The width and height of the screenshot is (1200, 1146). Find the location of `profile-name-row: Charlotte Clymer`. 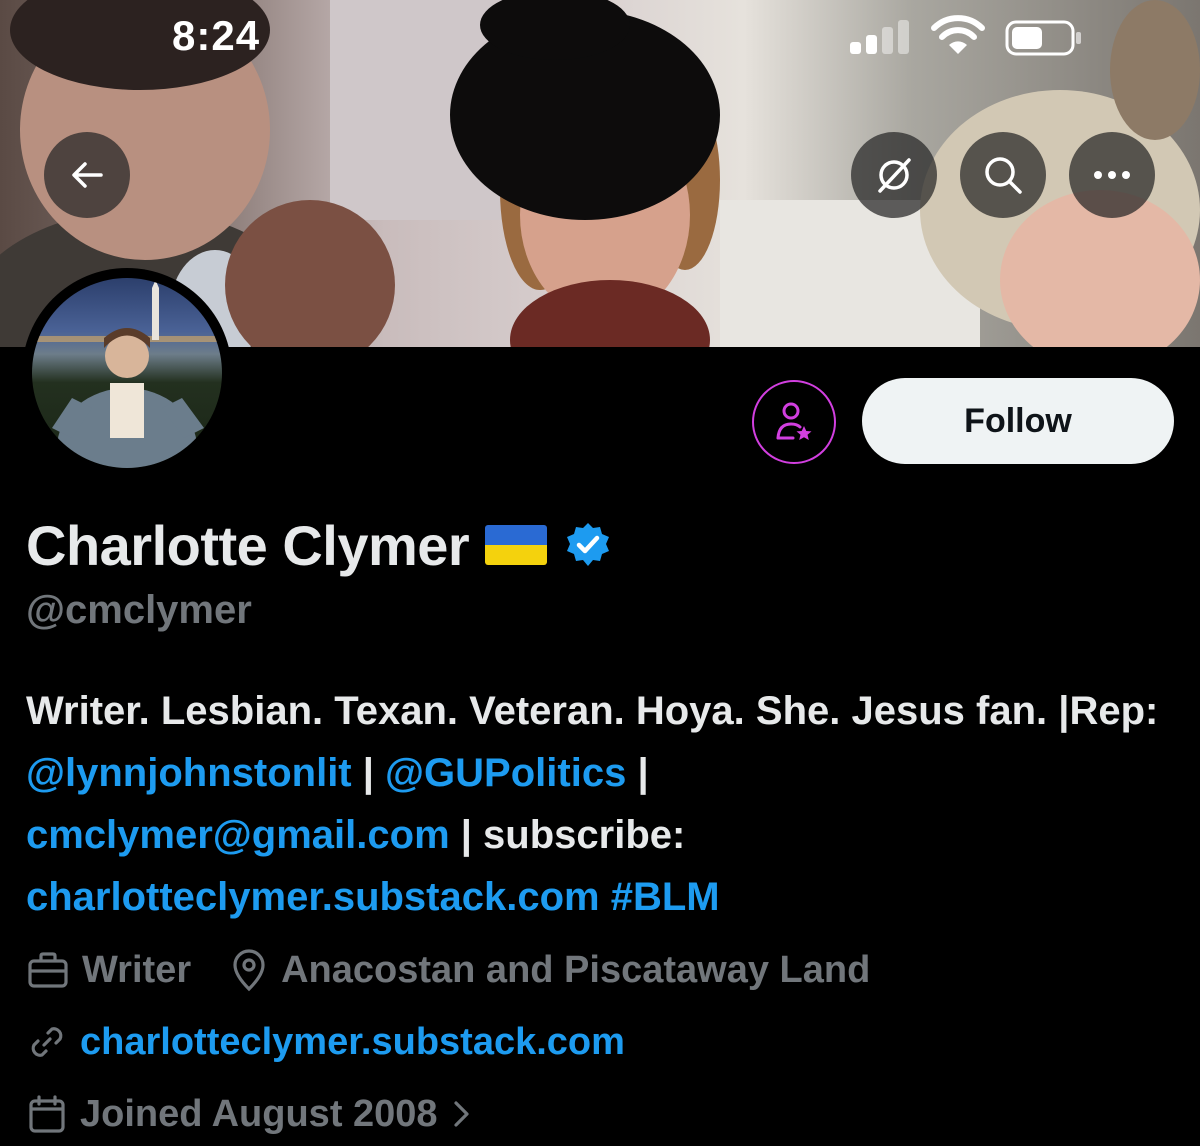

profile-name-row: Charlotte Clymer is located at coordinates (319, 545).